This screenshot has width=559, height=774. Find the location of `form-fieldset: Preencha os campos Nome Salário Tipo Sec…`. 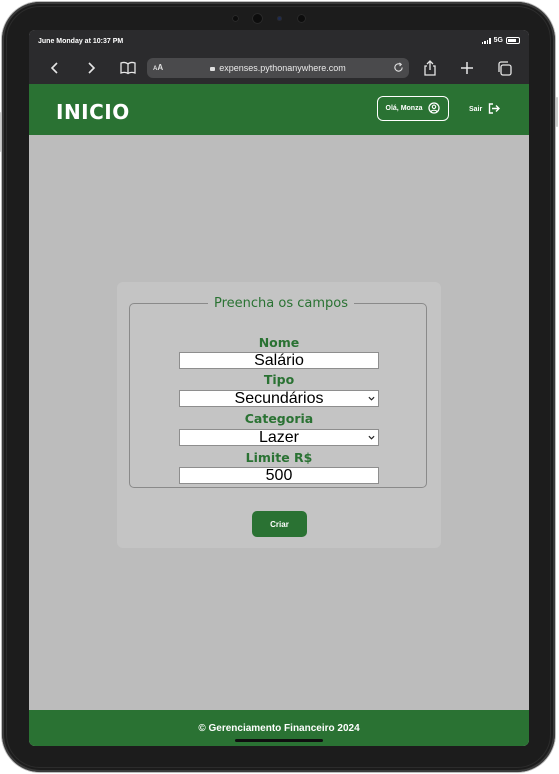

form-fieldset: Preencha os campos Nome Salário Tipo Sec… is located at coordinates (278, 392).